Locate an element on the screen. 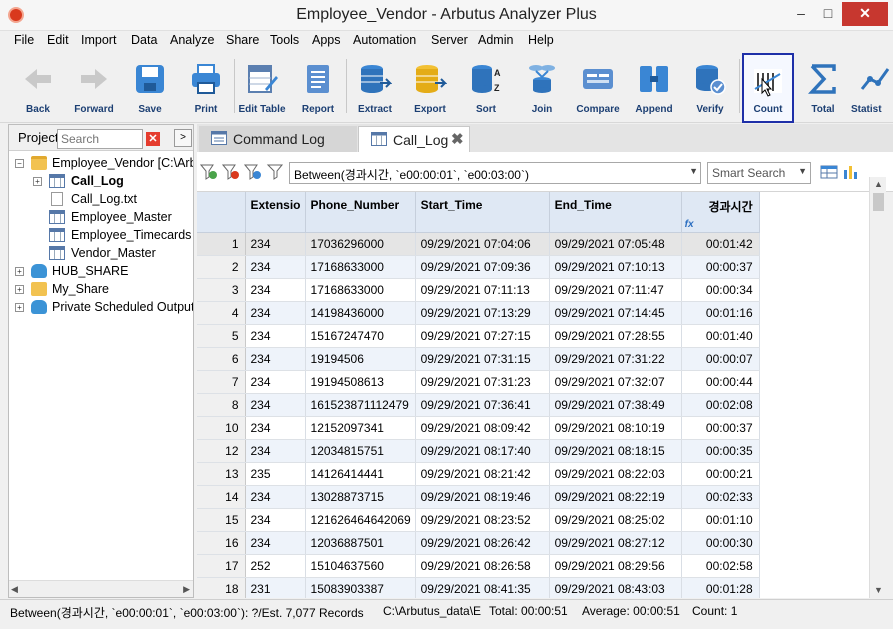  cell-extension: 235 is located at coordinates (275, 474).